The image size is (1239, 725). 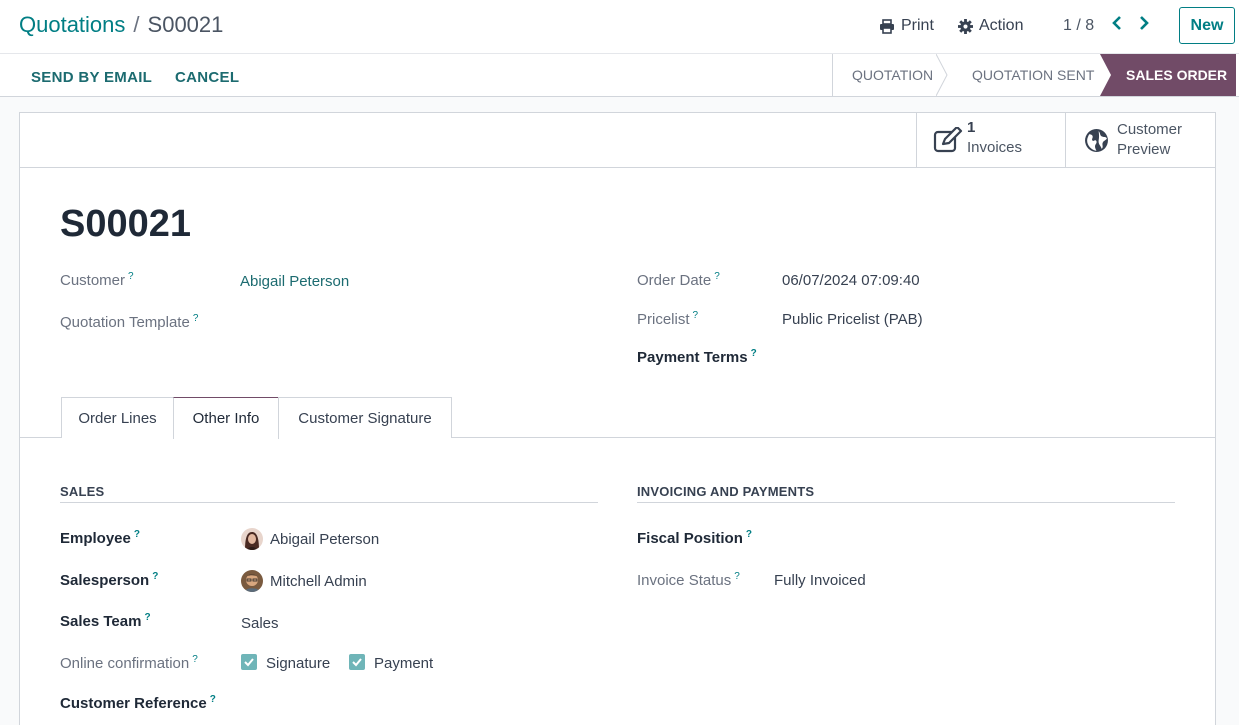 I want to click on salesperson-avatar-image, so click(x=252, y=581).